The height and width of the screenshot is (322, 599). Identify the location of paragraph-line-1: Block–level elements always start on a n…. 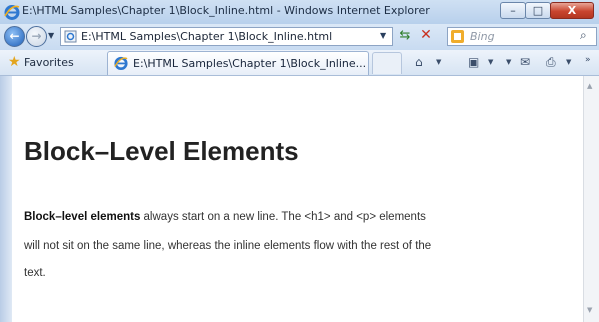
(225, 217).